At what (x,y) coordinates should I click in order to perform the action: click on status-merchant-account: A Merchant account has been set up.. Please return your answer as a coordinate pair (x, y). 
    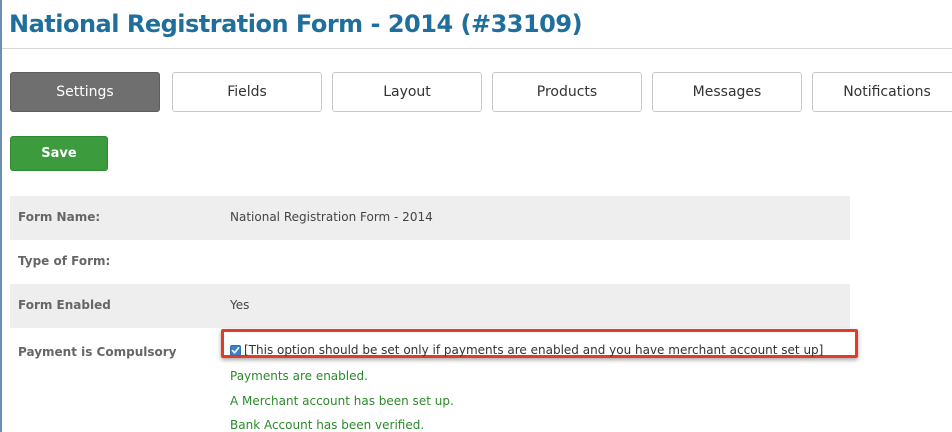
    Looking at the image, I should click on (342, 401).